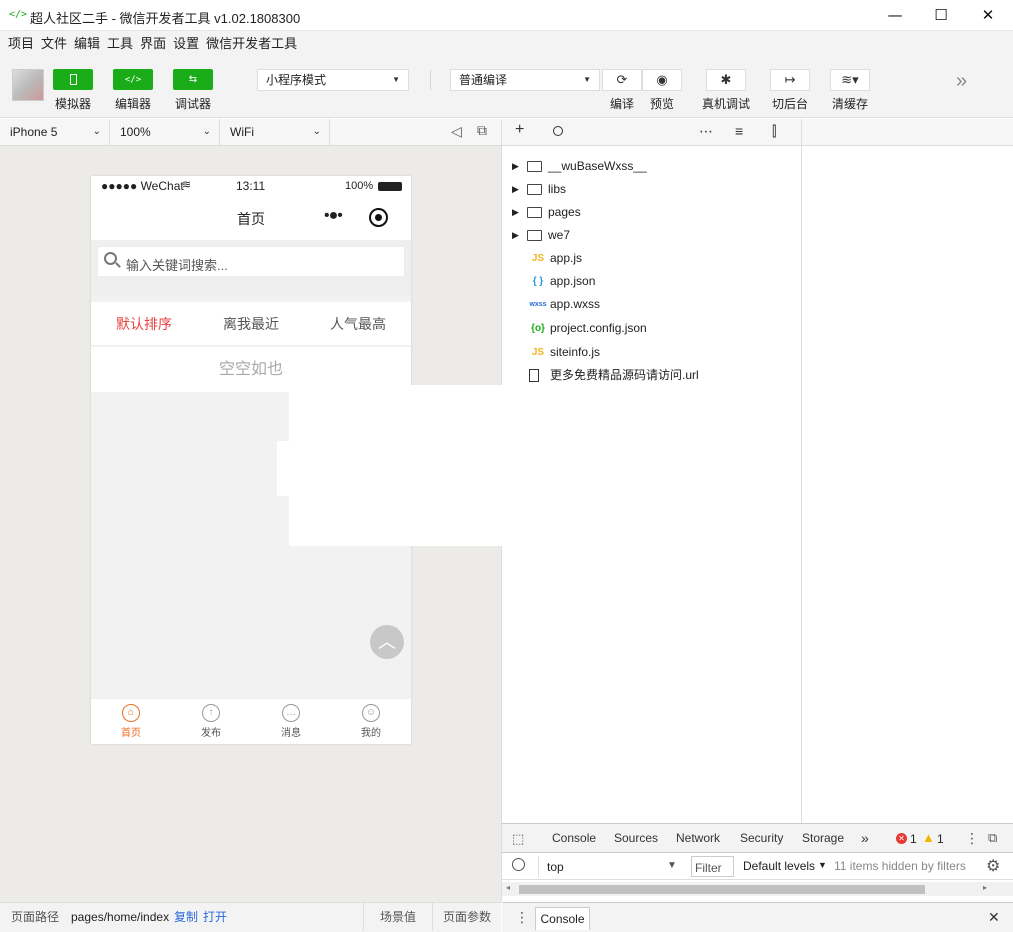 The image size is (1013, 932). Describe the element at coordinates (698, 838) in the screenshot. I see `tab-network: Network` at that location.